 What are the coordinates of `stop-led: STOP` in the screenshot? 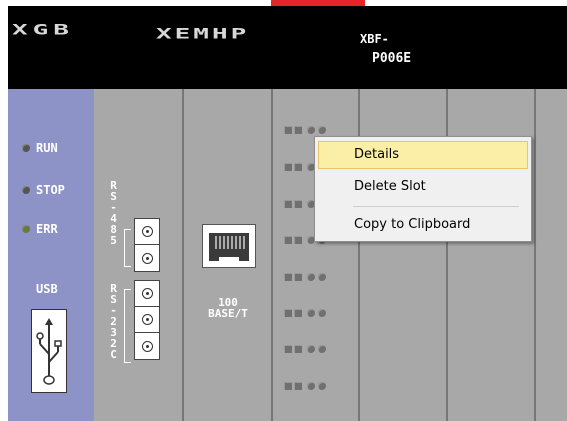 It's located at (43, 190).